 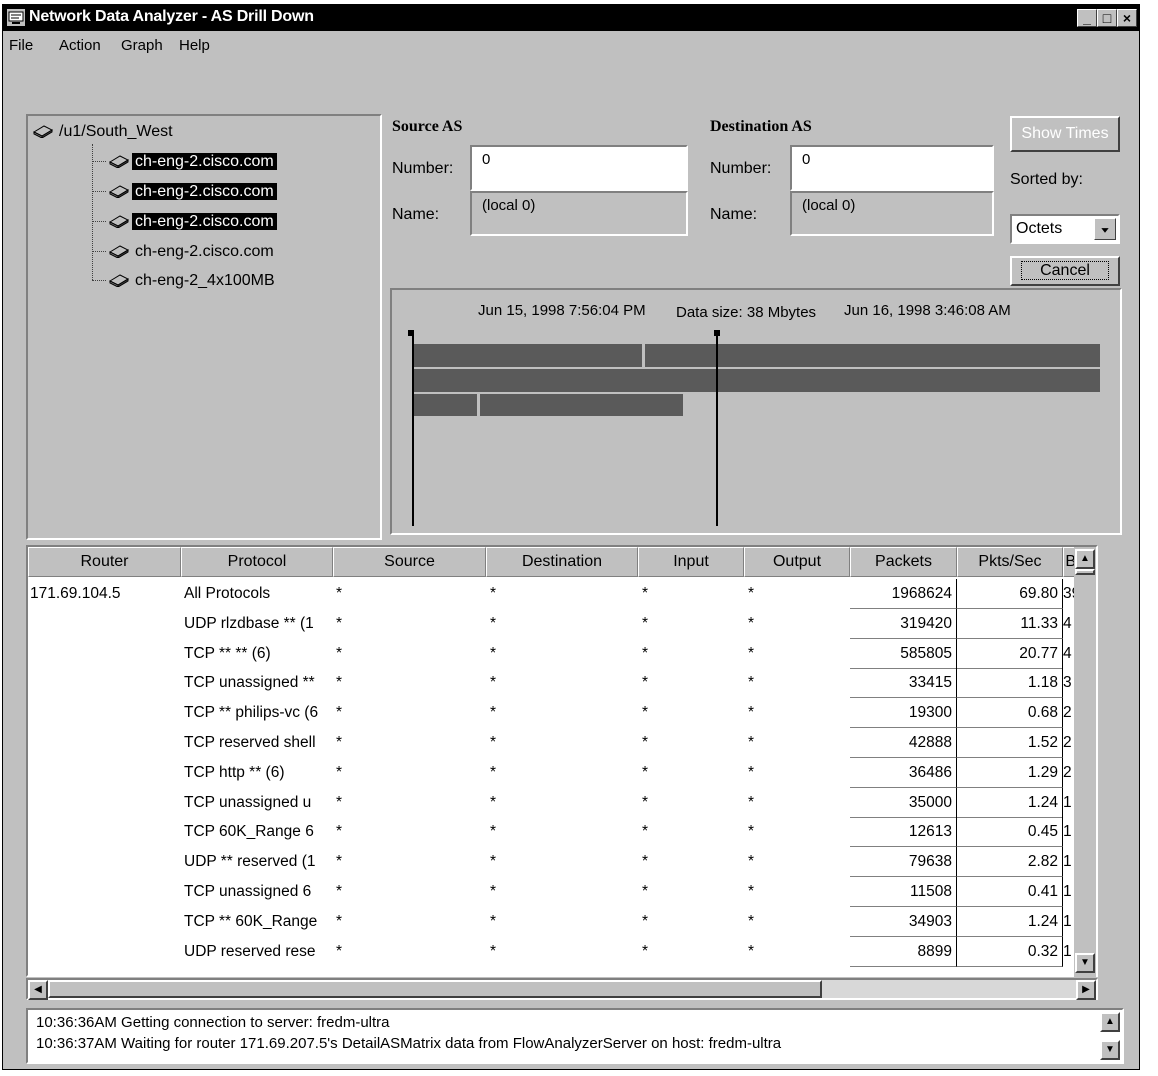 What do you see at coordinates (1010, 802) in the screenshot?
I see `cell-pkts-sec: 1.24` at bounding box center [1010, 802].